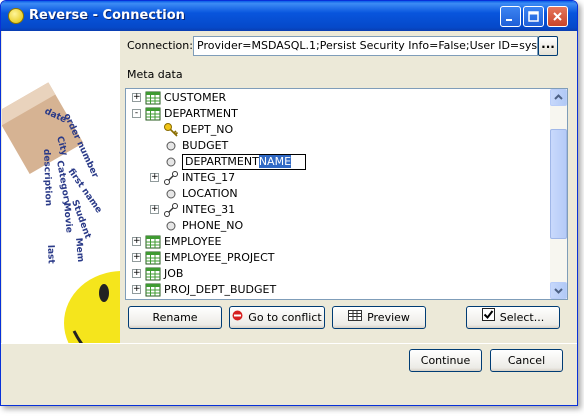 Image resolution: width=584 pixels, height=416 pixels. Describe the element at coordinates (336, 242) in the screenshot. I see `tree-node: + EMPLOYEE` at that location.